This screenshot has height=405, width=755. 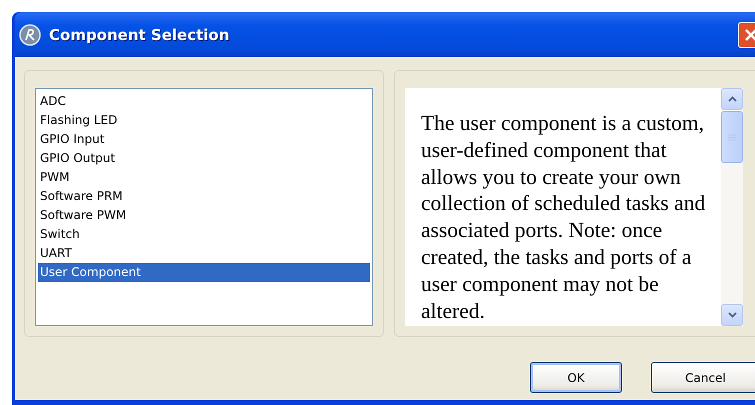 I want to click on chevron-up-icon, so click(x=732, y=99).